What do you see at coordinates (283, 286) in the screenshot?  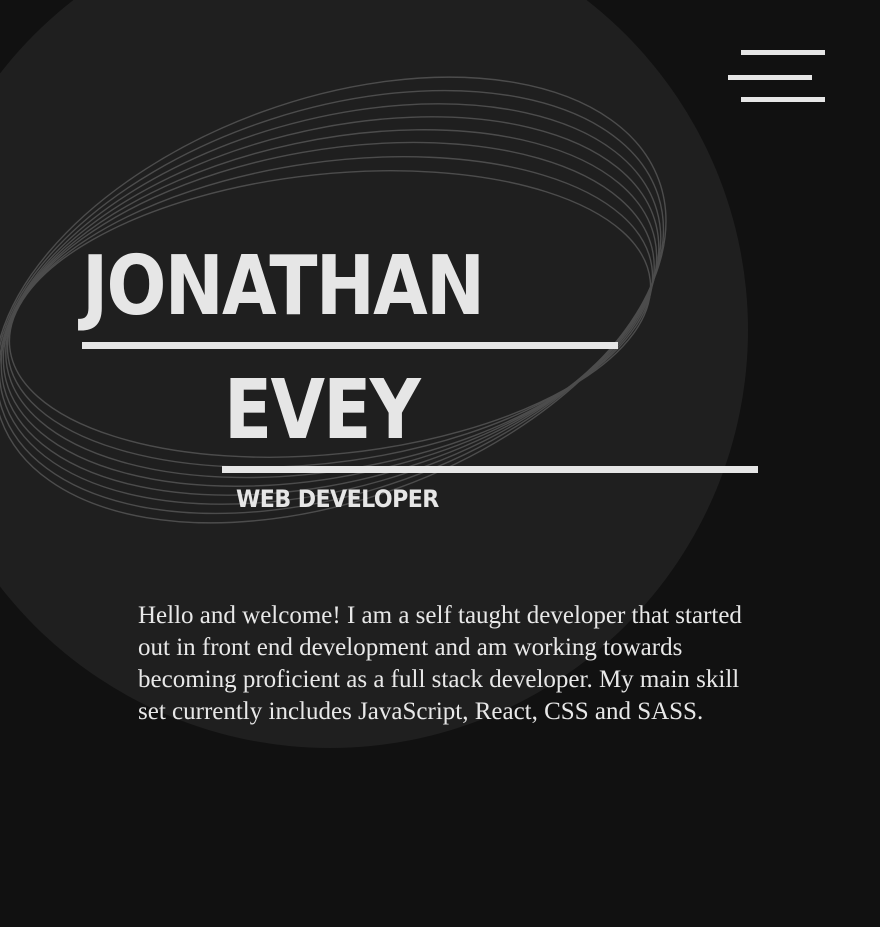 I see `hero-first-name: JONATHAN` at bounding box center [283, 286].